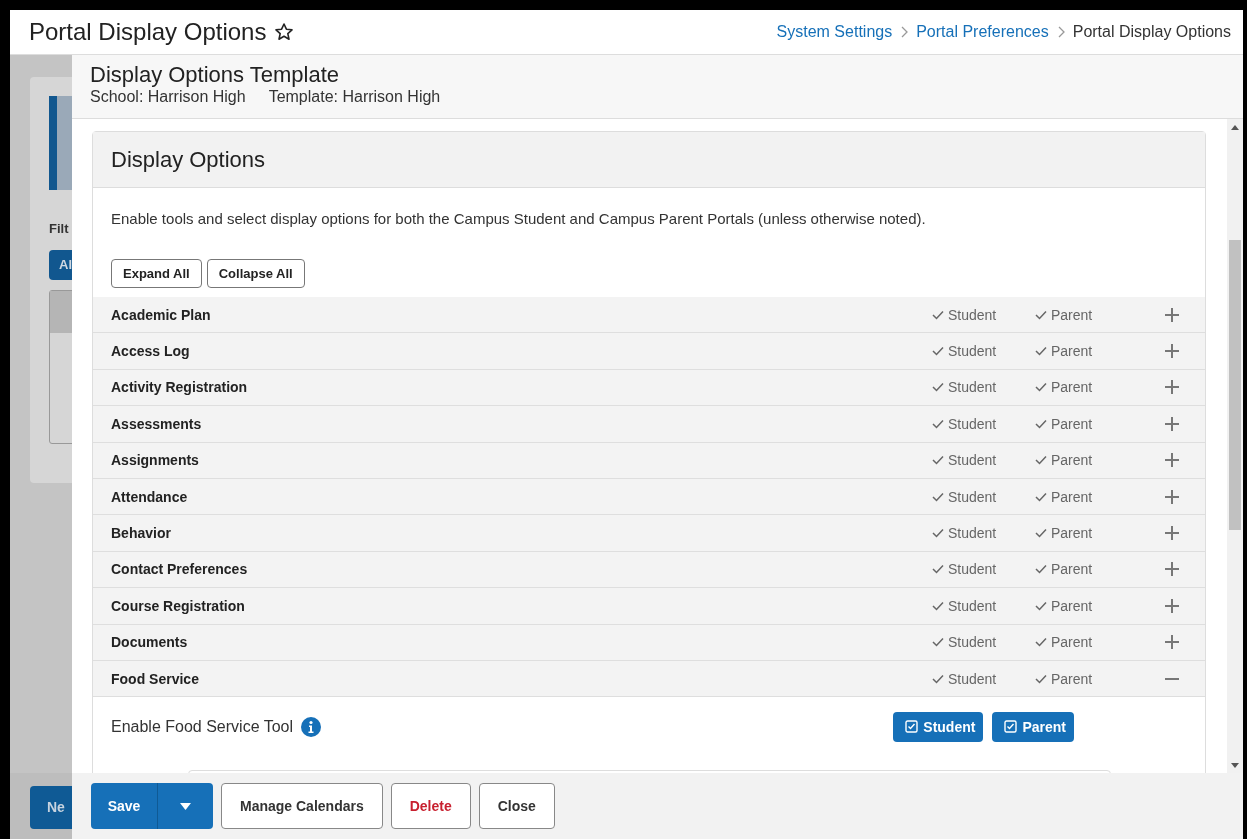 Image resolution: width=1247 pixels, height=839 pixels. What do you see at coordinates (521, 533) in the screenshot?
I see `option-name: Behavior` at bounding box center [521, 533].